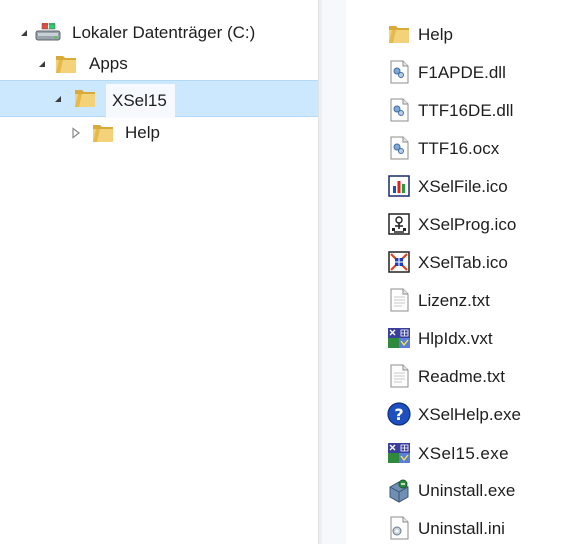 The image size is (573, 545). I want to click on file-item-lizenz-txt: Lizenz.txt, so click(476, 300).